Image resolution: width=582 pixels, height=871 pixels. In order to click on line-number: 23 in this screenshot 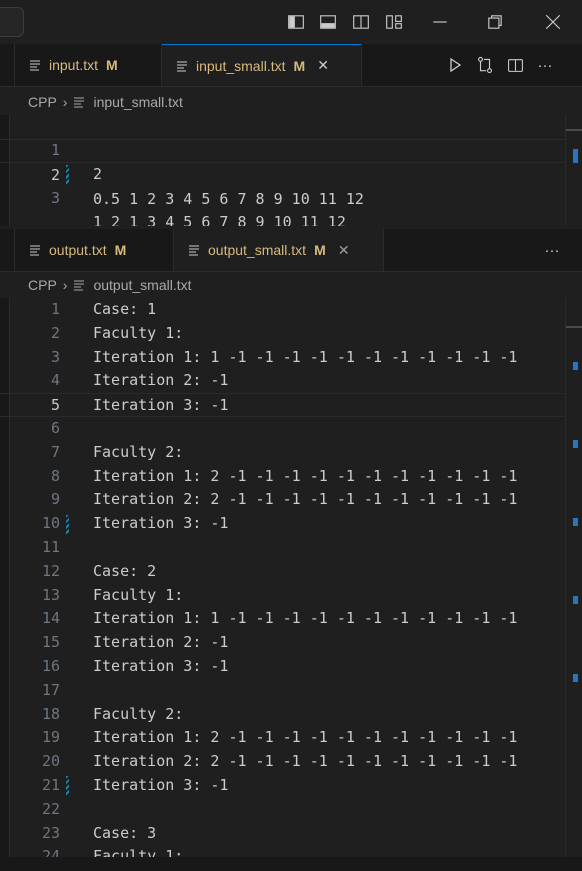, I will do `click(50, 832)`.